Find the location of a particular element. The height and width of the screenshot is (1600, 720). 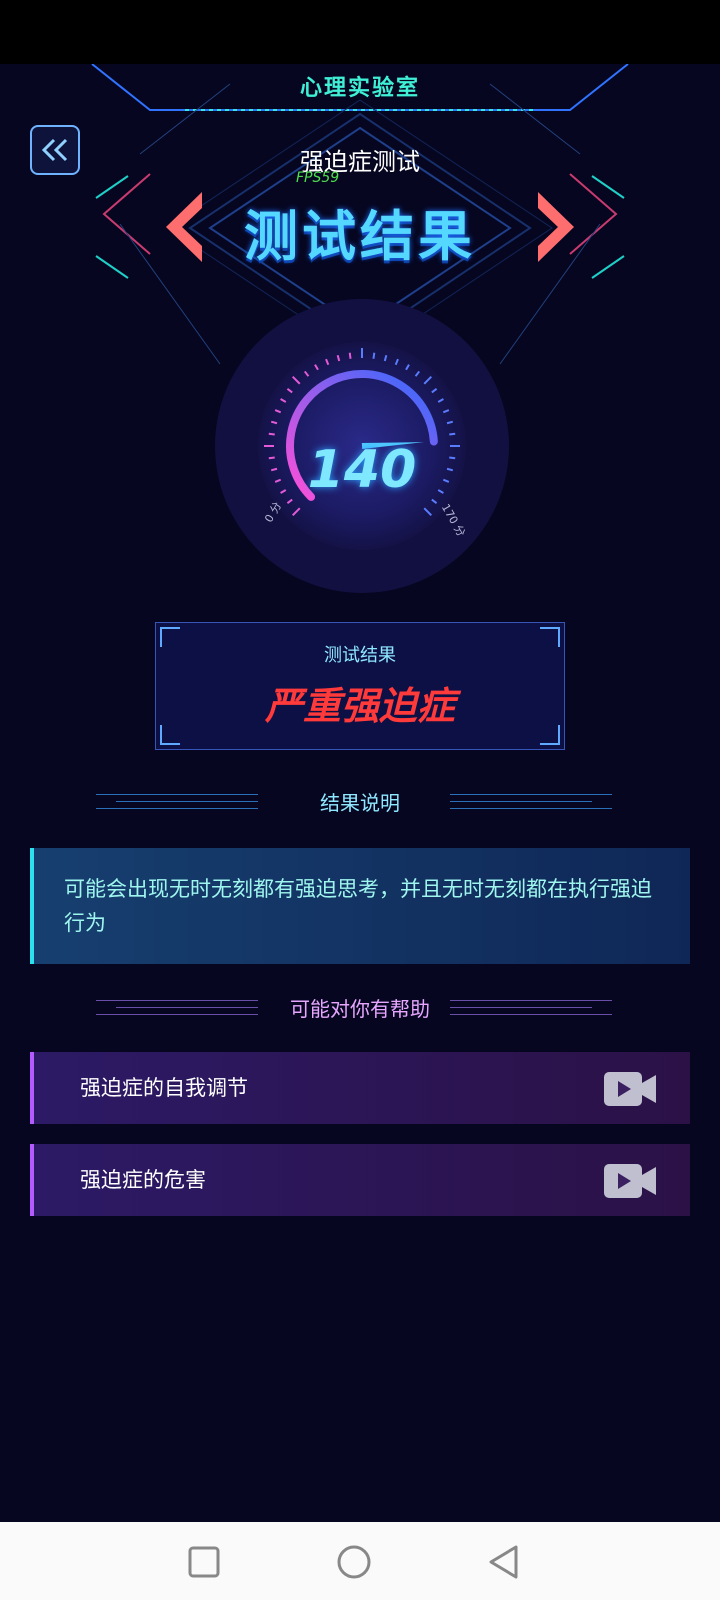

result-card: 测试结果 严重强迫症 is located at coordinates (360, 686).